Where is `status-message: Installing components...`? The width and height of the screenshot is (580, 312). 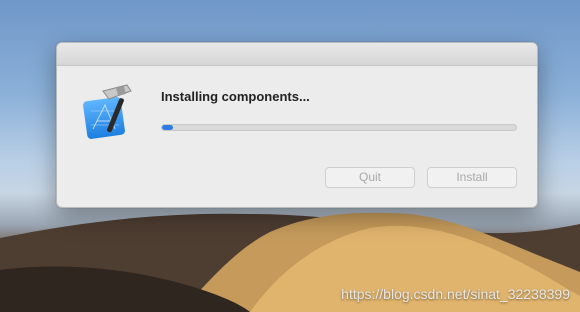
status-message: Installing components... is located at coordinates (235, 96).